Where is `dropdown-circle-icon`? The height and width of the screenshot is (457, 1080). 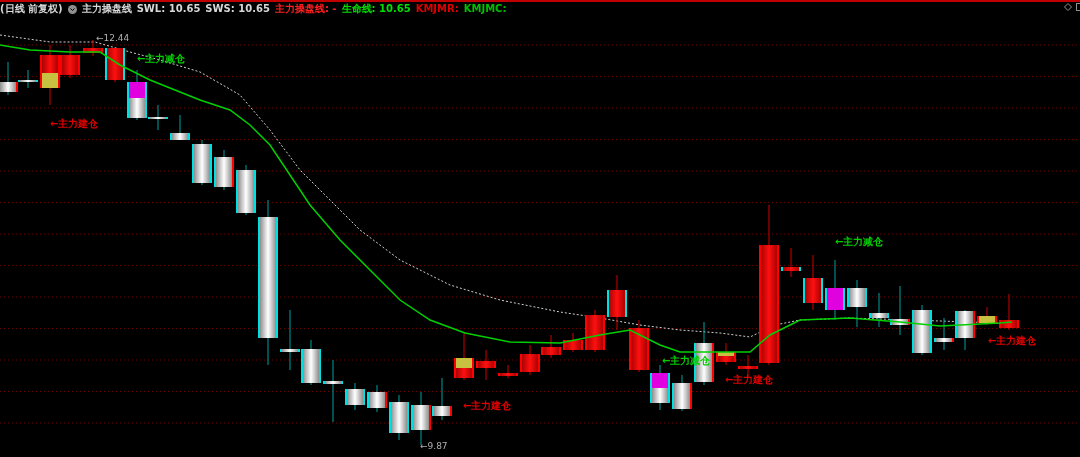 dropdown-circle-icon is located at coordinates (72, 9).